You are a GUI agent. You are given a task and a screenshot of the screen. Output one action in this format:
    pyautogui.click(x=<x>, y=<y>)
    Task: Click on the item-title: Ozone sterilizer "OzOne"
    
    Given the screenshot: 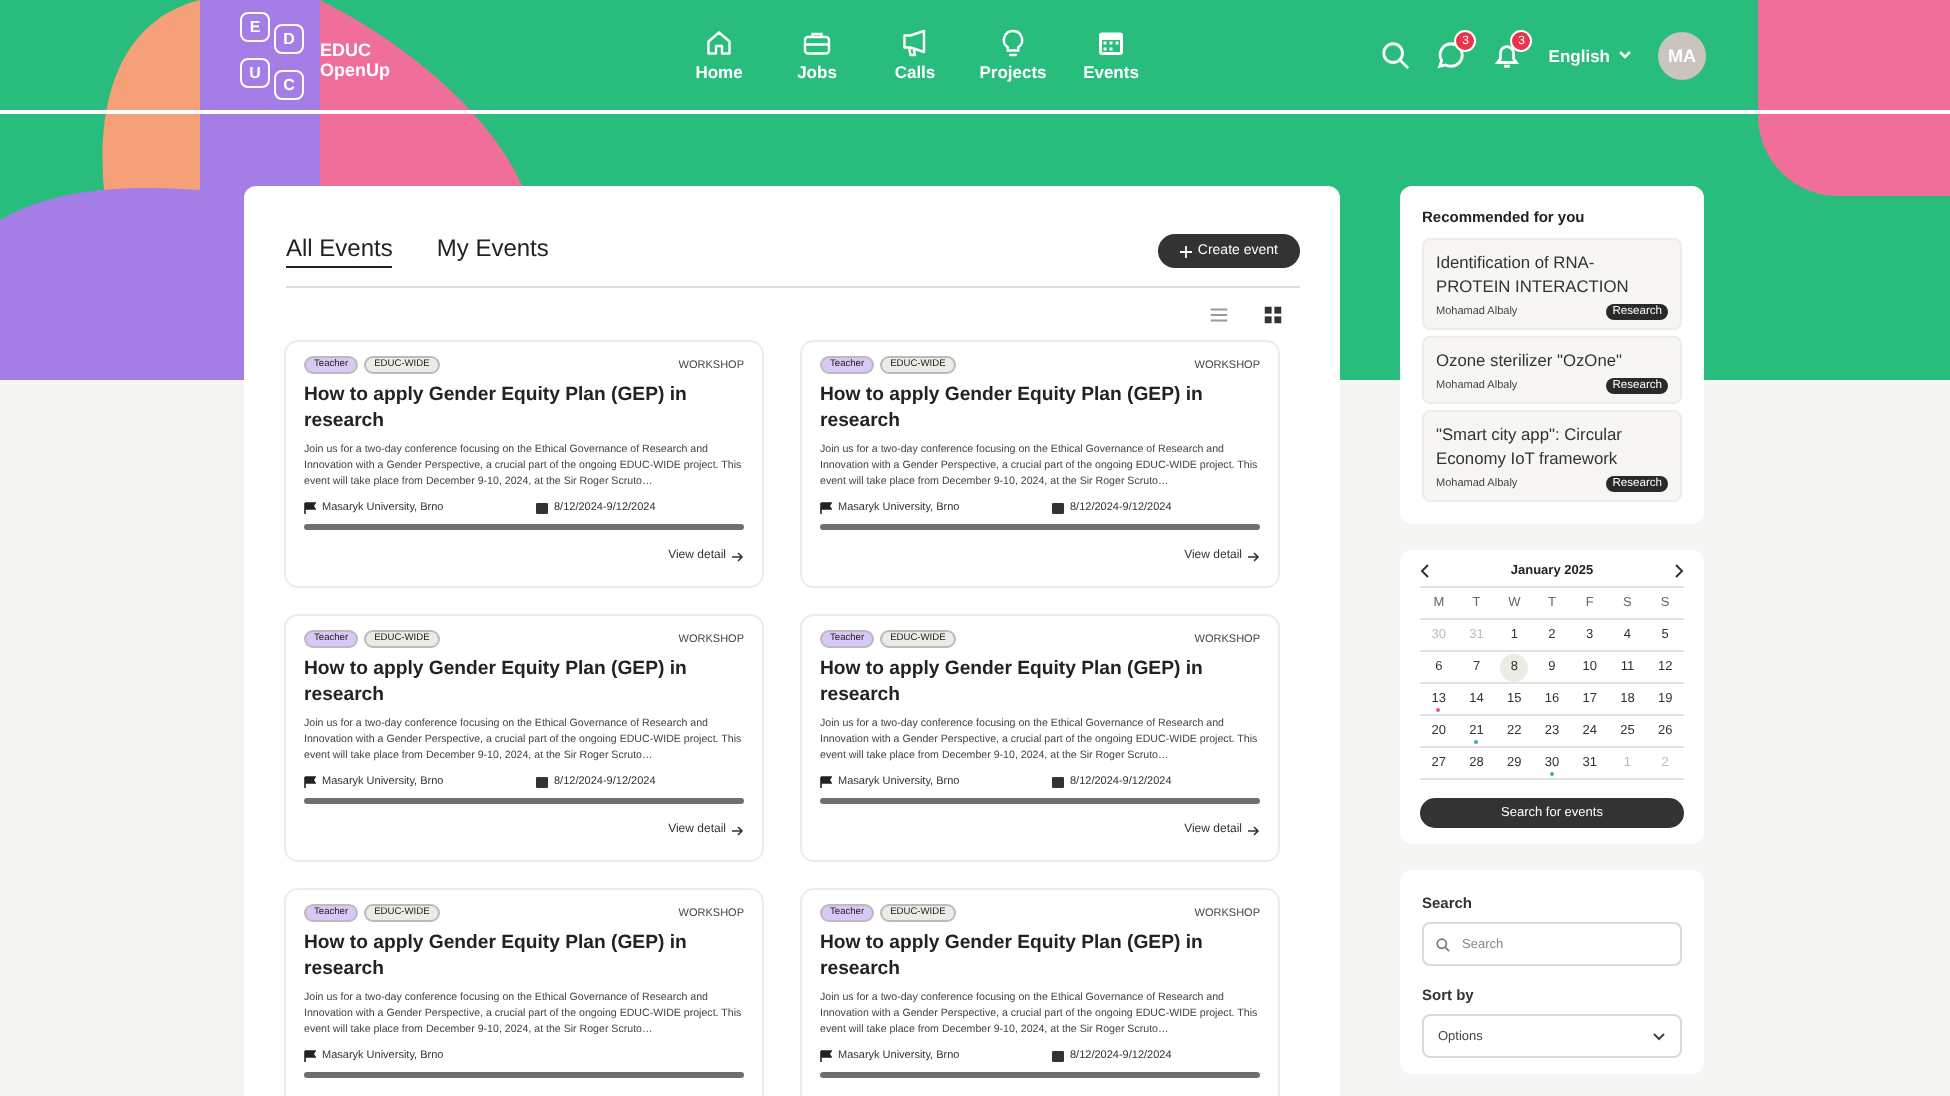 What is the action you would take?
    pyautogui.click(x=1530, y=360)
    